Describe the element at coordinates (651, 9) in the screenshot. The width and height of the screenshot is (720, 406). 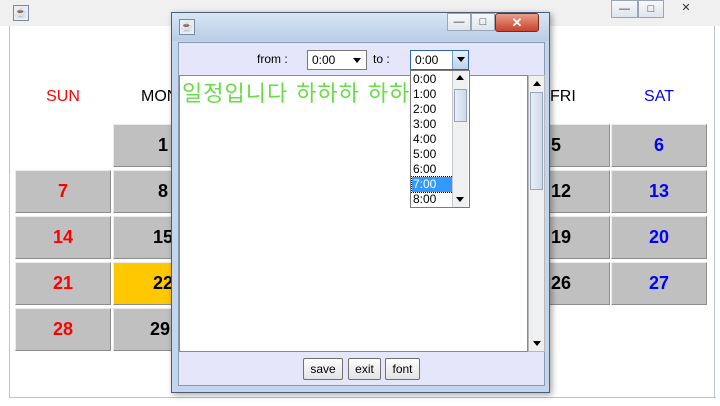
I see `maximize-button: □` at that location.